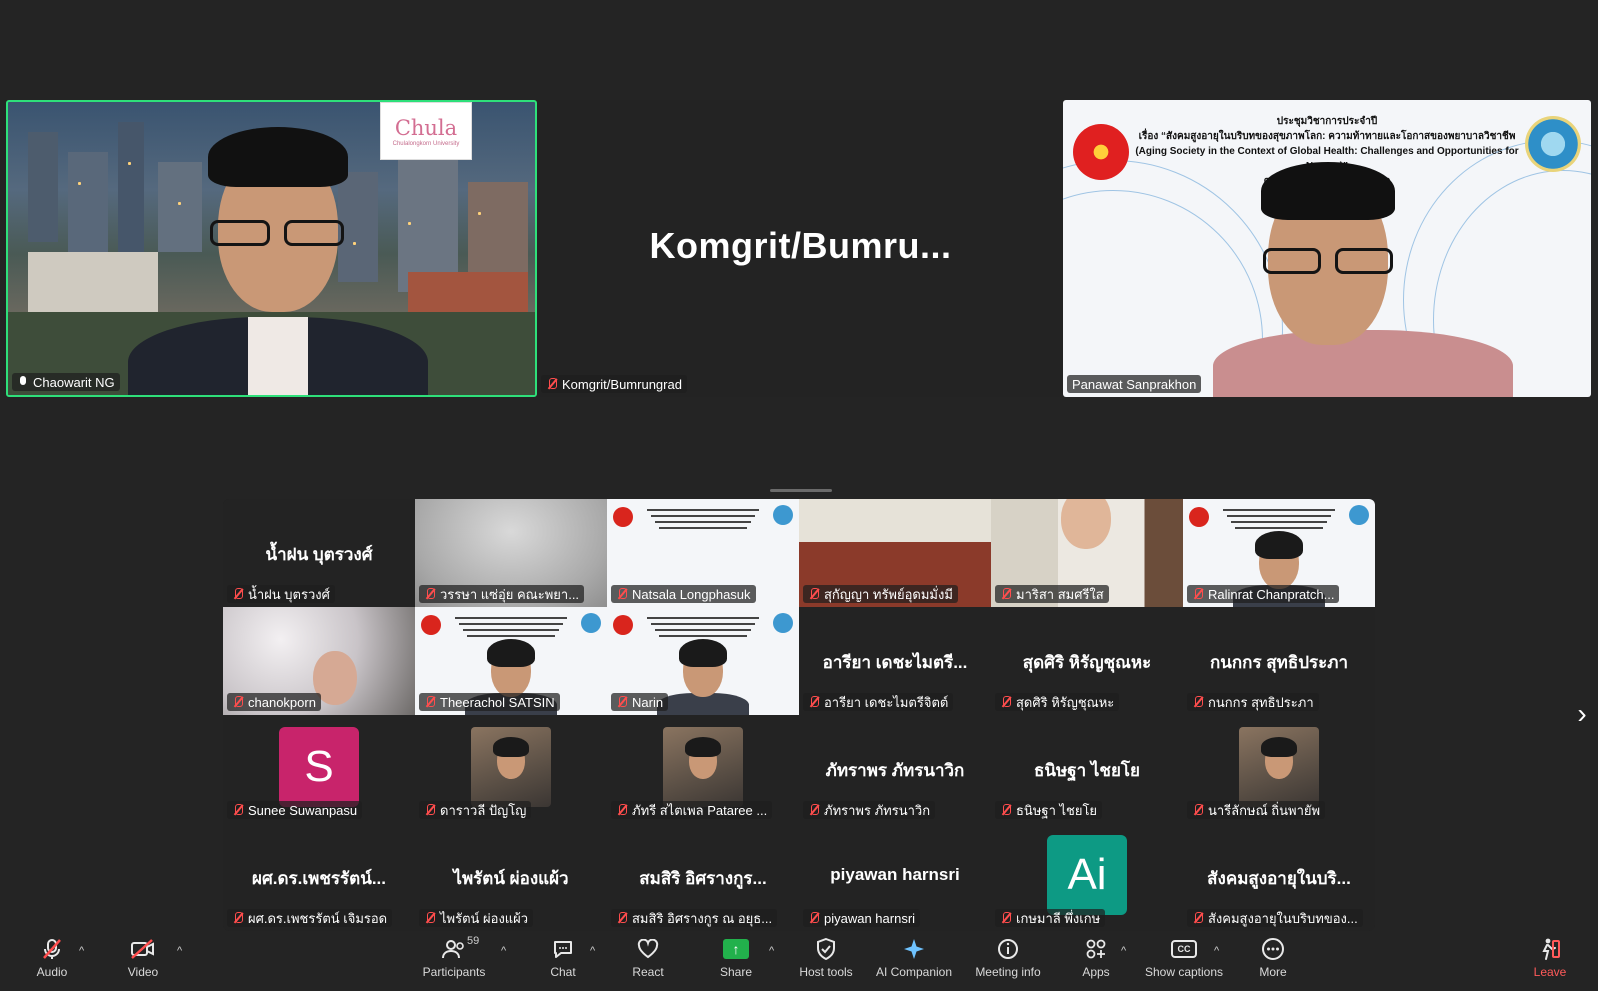  I want to click on participant-name: Sunee Suwanpasu, so click(303, 810).